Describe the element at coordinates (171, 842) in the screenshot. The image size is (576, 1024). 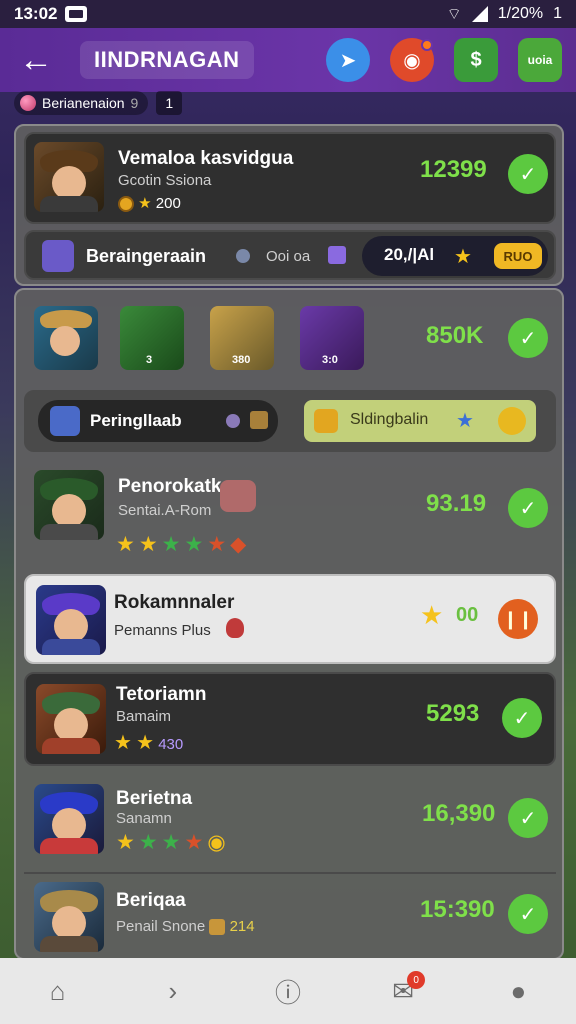
I see `rating-stars: ★ ★ ★ ★ ◉` at that location.